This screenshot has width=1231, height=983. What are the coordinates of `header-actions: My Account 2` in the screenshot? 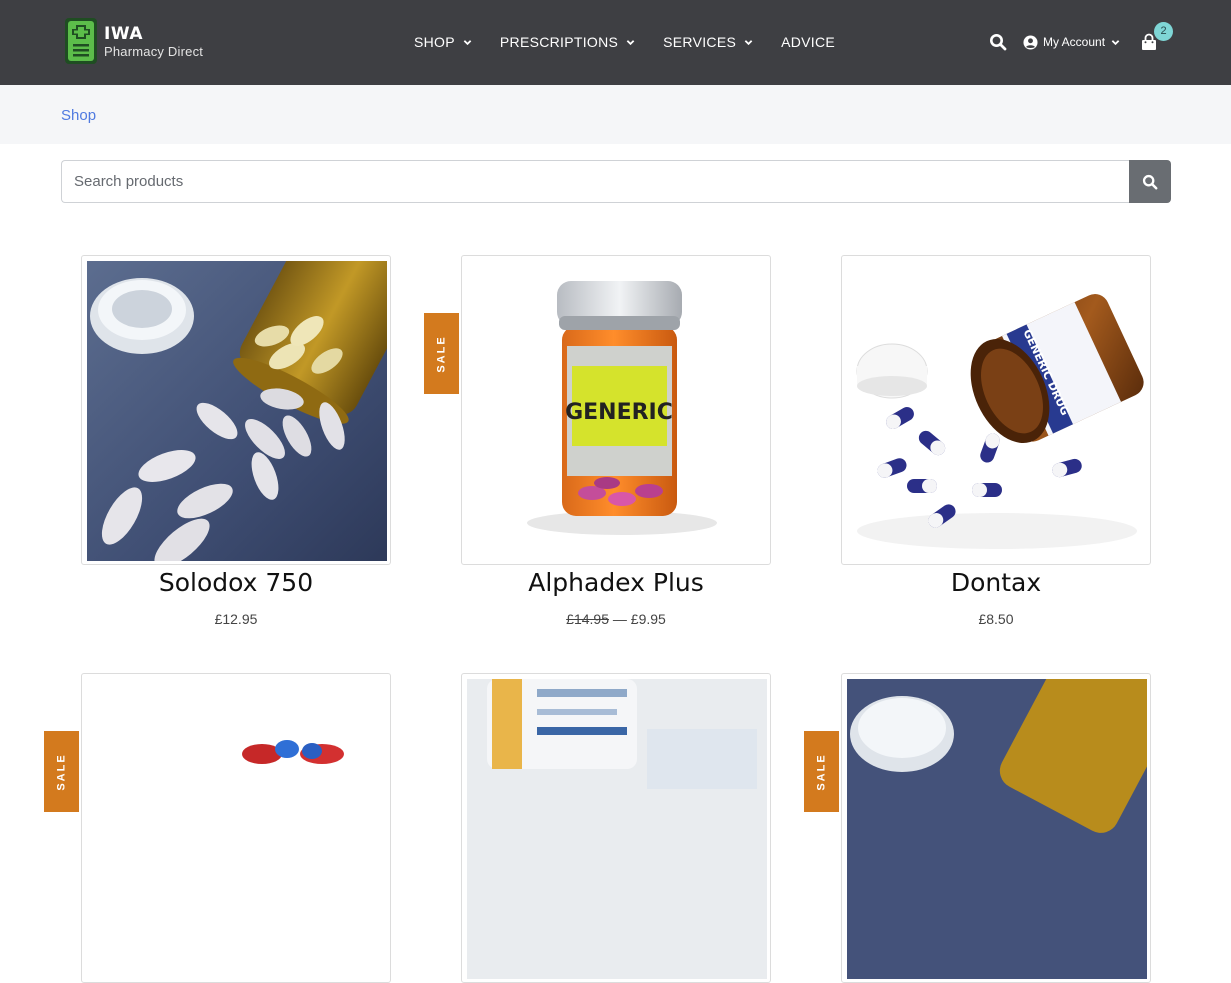 It's located at (1081, 36).